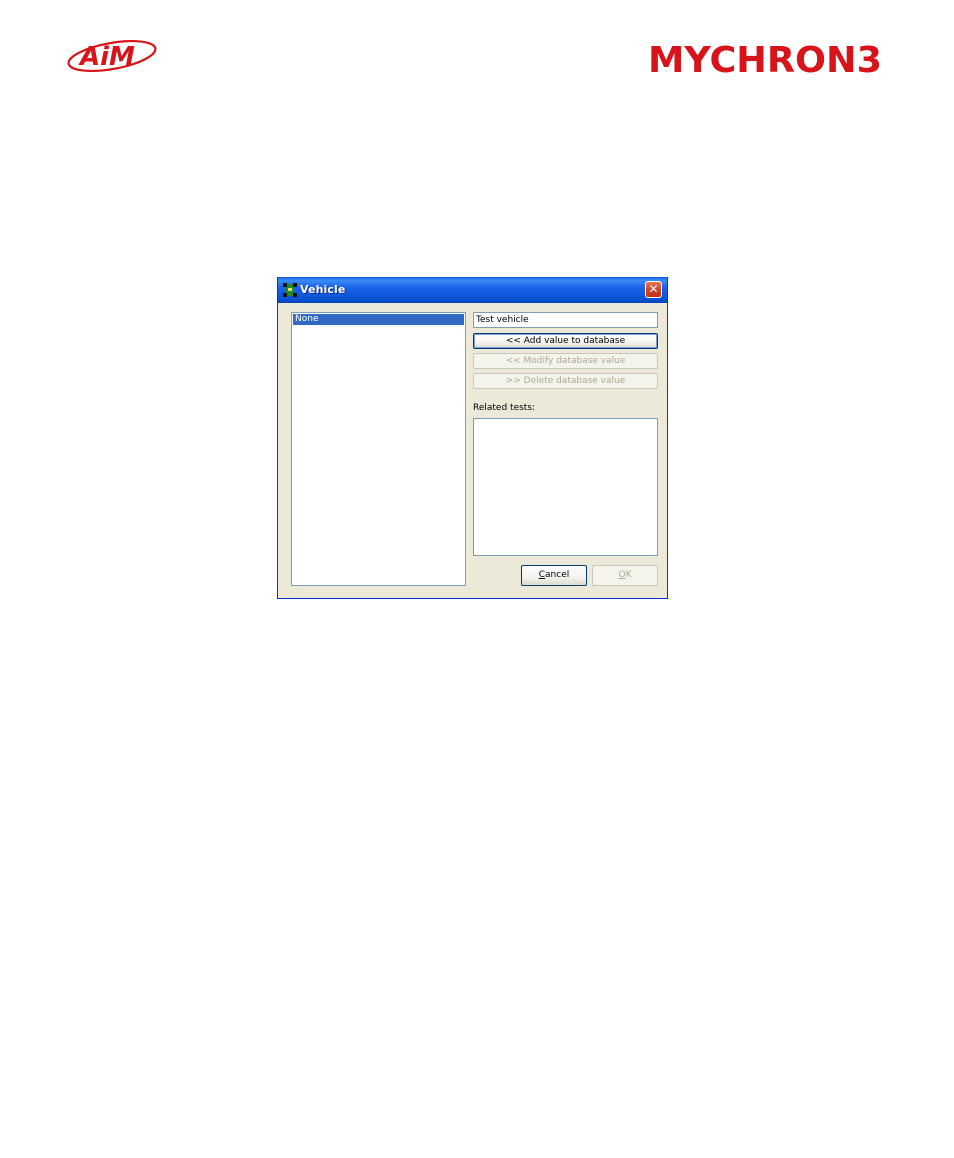 Image resolution: width=954 pixels, height=1158 pixels. Describe the element at coordinates (565, 341) in the screenshot. I see `add-value-button: << Add value to database` at that location.